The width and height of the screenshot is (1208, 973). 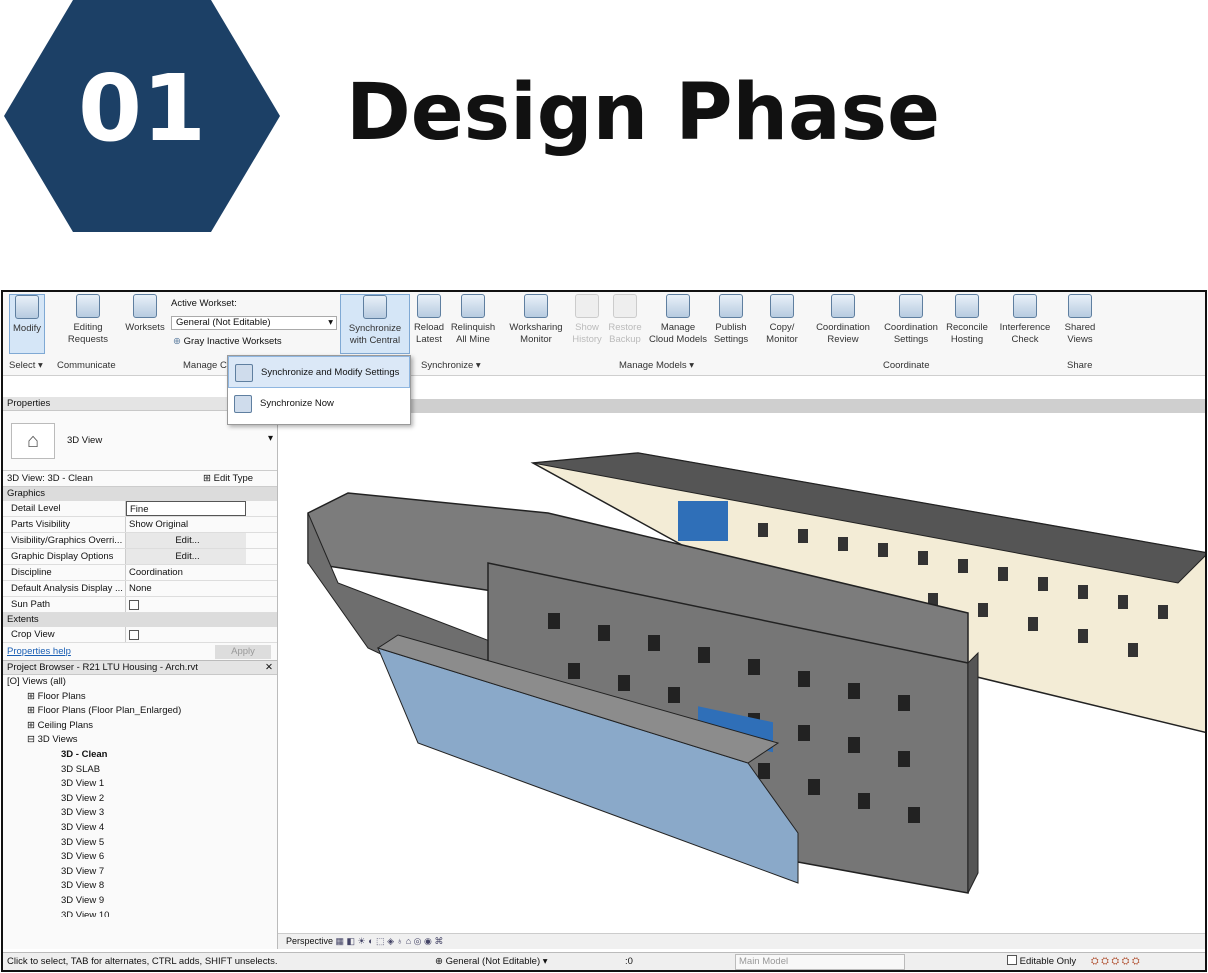 I want to click on cursor-icon, so click(x=27, y=307).